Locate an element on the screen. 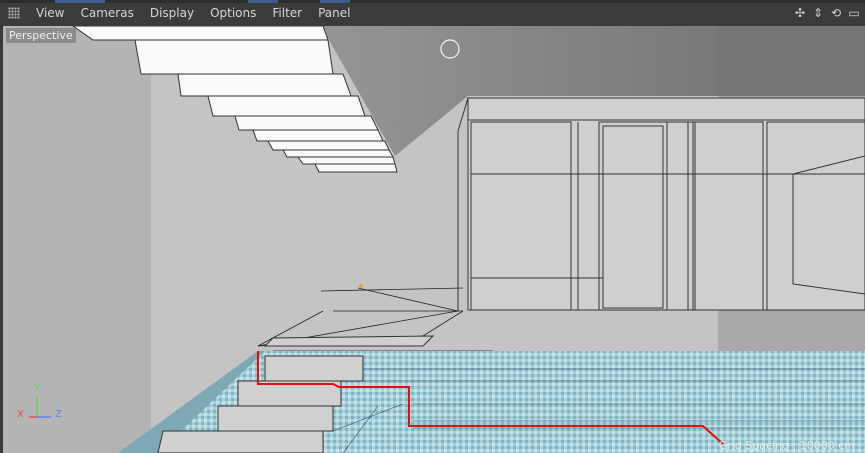  tab-strip is located at coordinates (432, 1).